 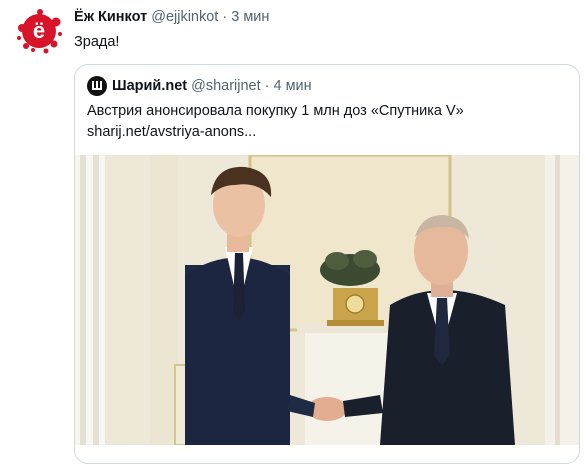 I want to click on tweet-timestamp: 3 мин, so click(x=250, y=17).